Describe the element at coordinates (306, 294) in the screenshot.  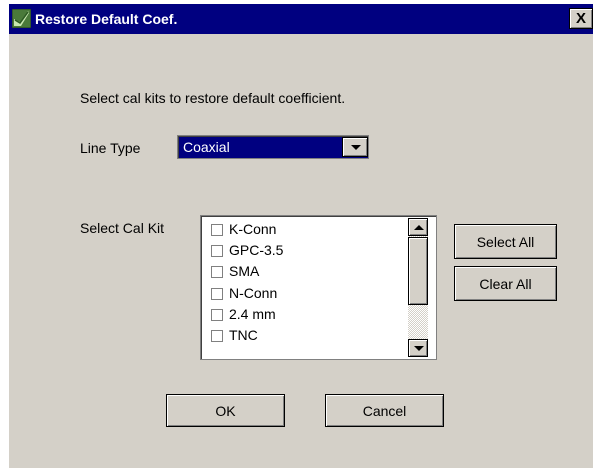
I see `list-item-n-conn: N-Conn` at that location.